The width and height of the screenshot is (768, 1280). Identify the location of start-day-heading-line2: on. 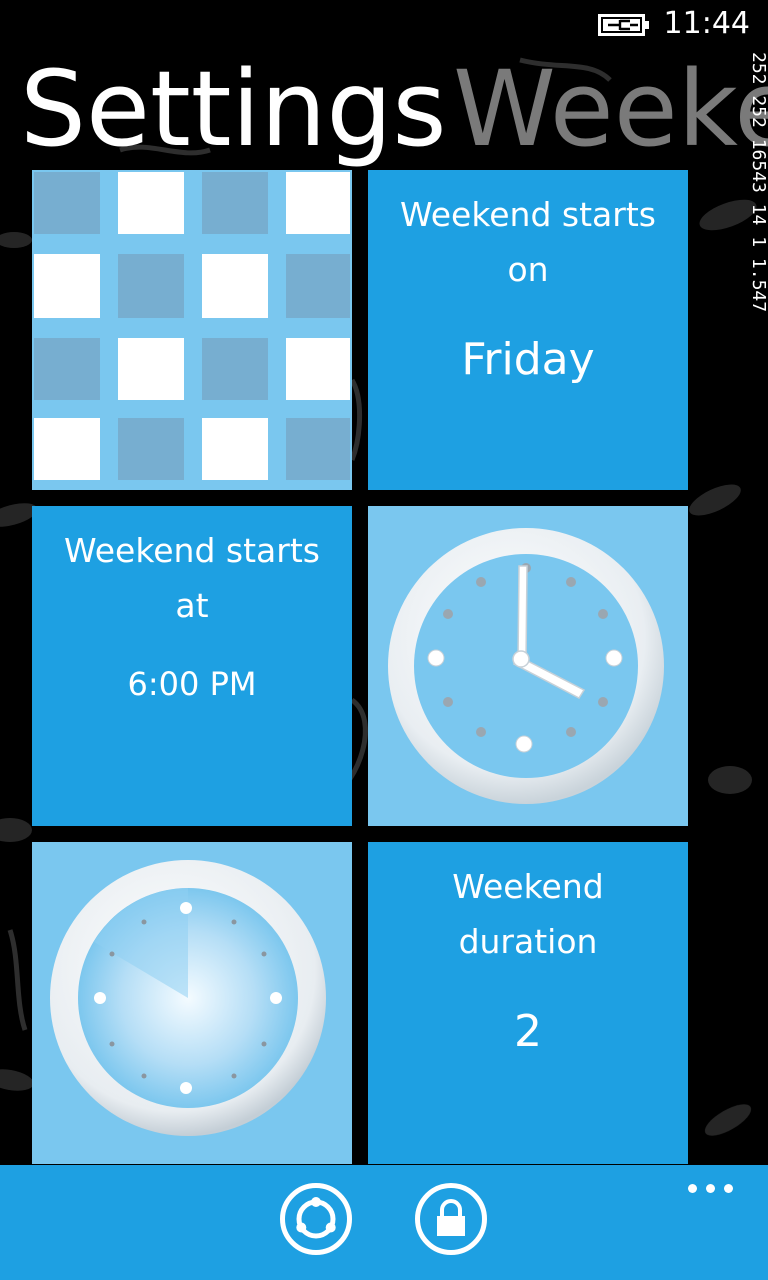
(528, 269).